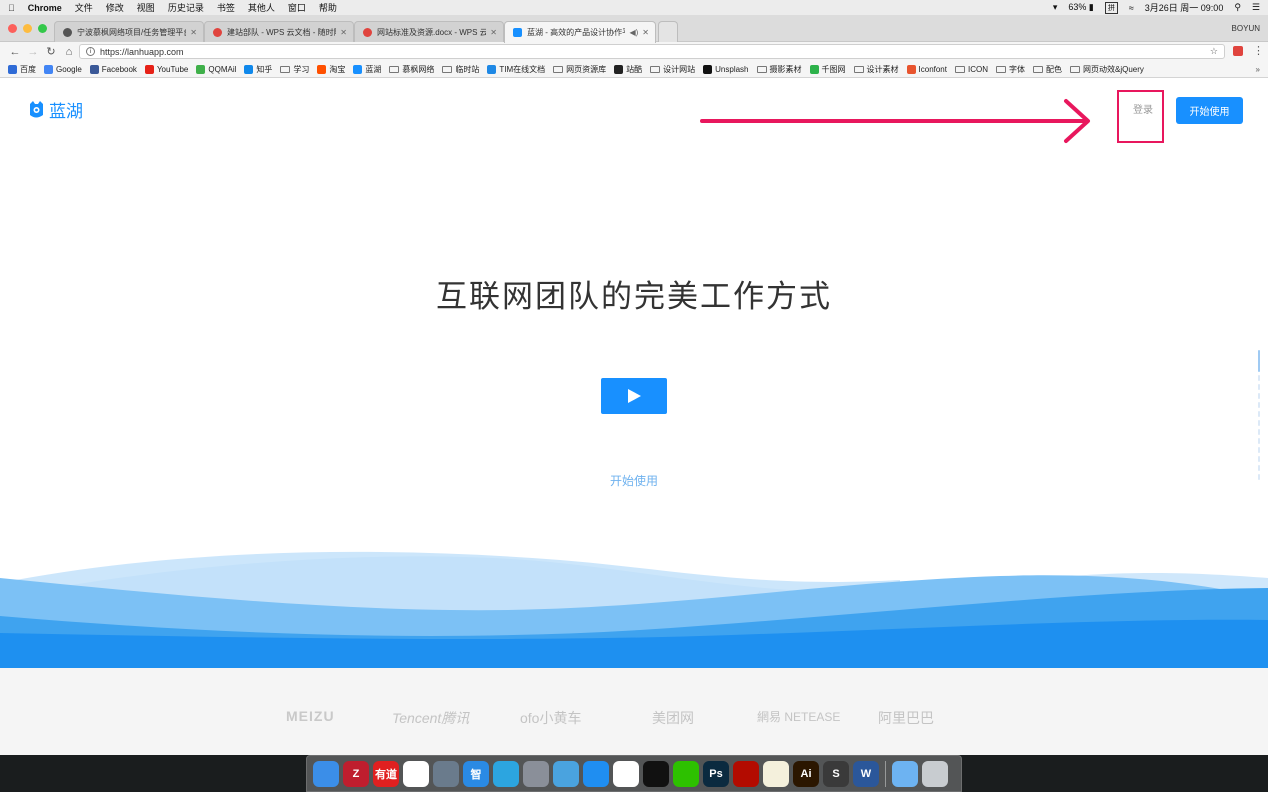  I want to click on bookmark-label: 设计网站, so click(679, 69).